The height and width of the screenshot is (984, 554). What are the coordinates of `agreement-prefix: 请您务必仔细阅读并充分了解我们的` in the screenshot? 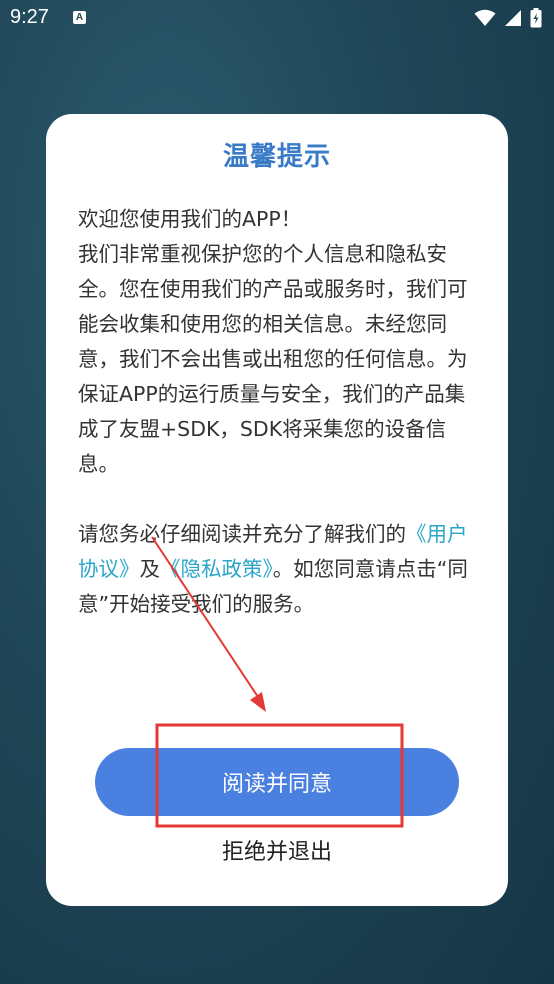 It's located at (242, 534).